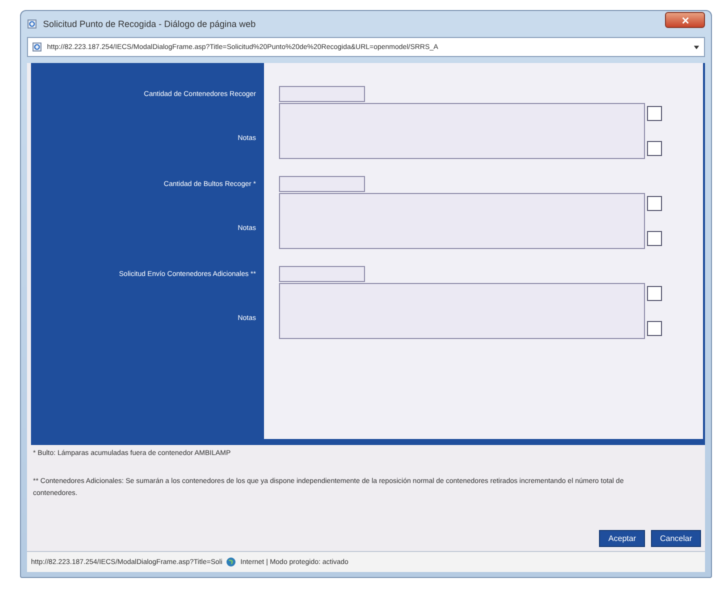 The height and width of the screenshot is (589, 718). I want to click on globe-icon, so click(231, 562).